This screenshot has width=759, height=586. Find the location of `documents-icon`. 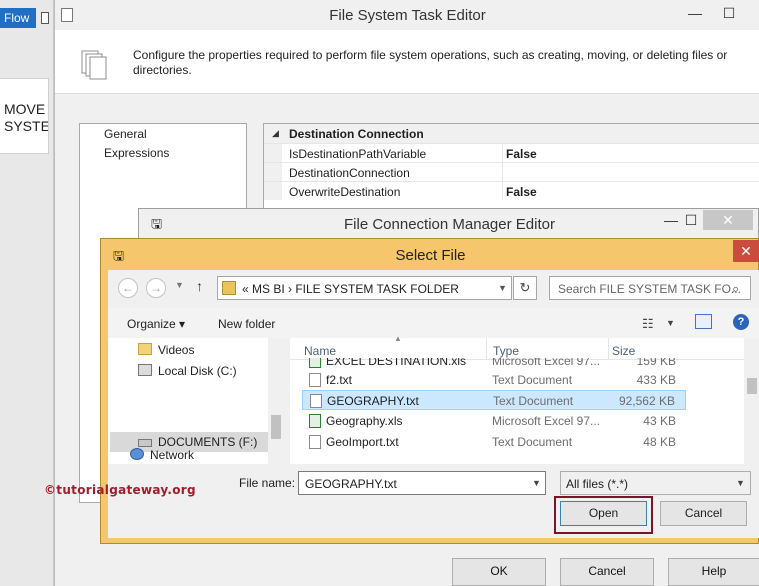

documents-icon is located at coordinates (94, 65).